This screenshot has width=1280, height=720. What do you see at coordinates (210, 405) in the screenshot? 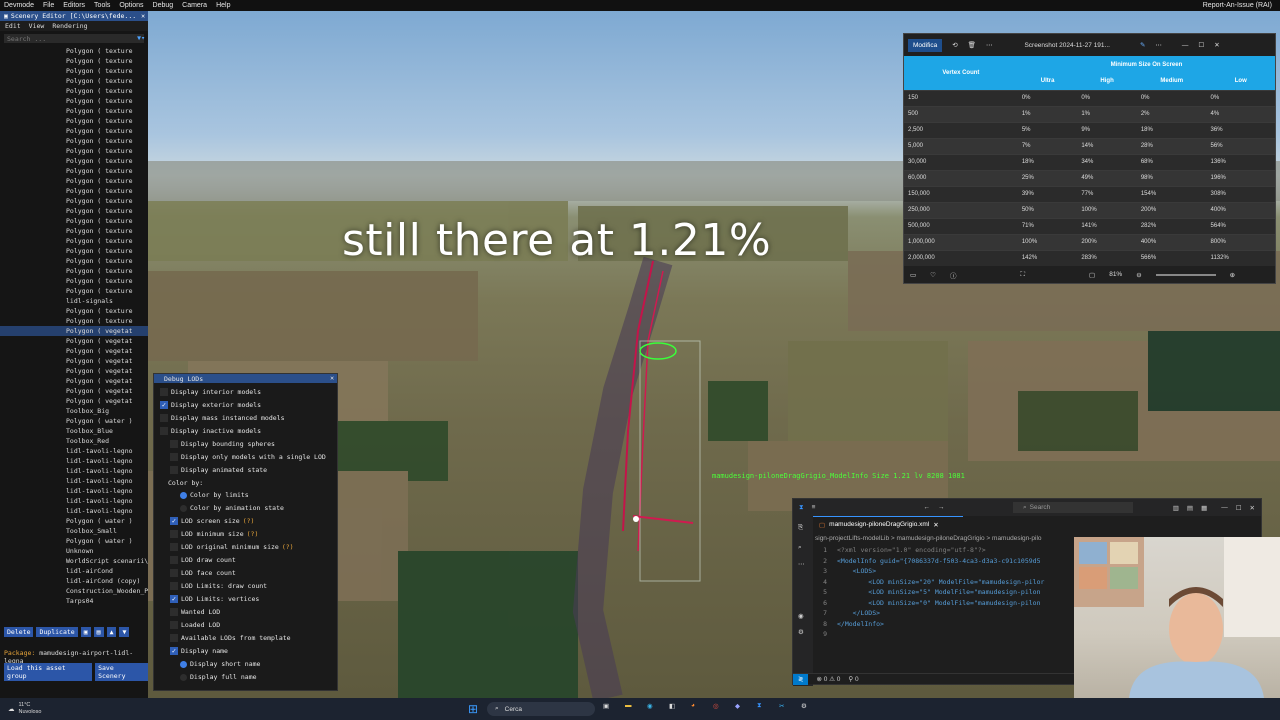
I see `debug-option: ✓ Display exterior models` at bounding box center [210, 405].